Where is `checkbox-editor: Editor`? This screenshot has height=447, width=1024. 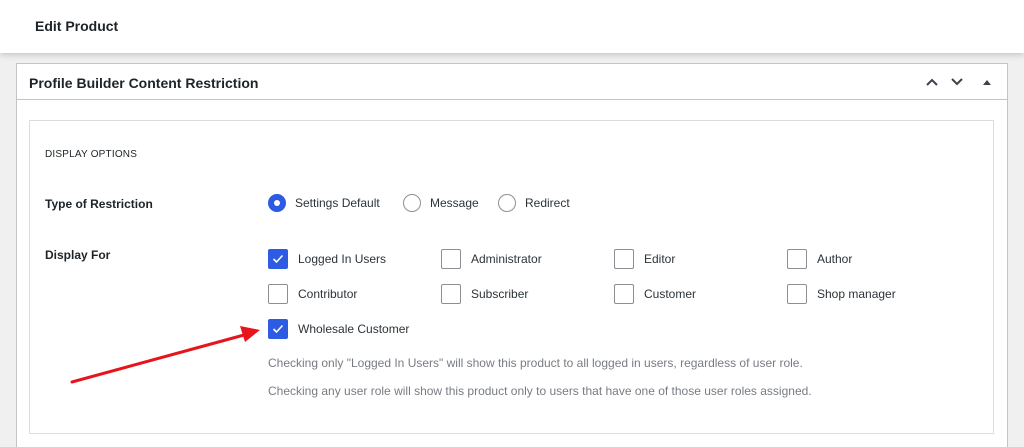
checkbox-editor: Editor is located at coordinates (644, 259).